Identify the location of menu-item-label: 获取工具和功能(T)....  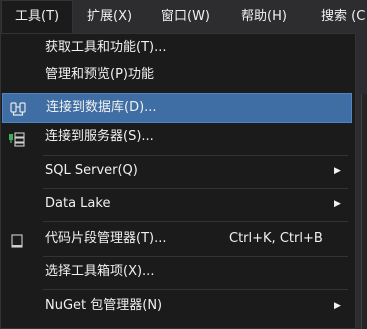
(106, 47).